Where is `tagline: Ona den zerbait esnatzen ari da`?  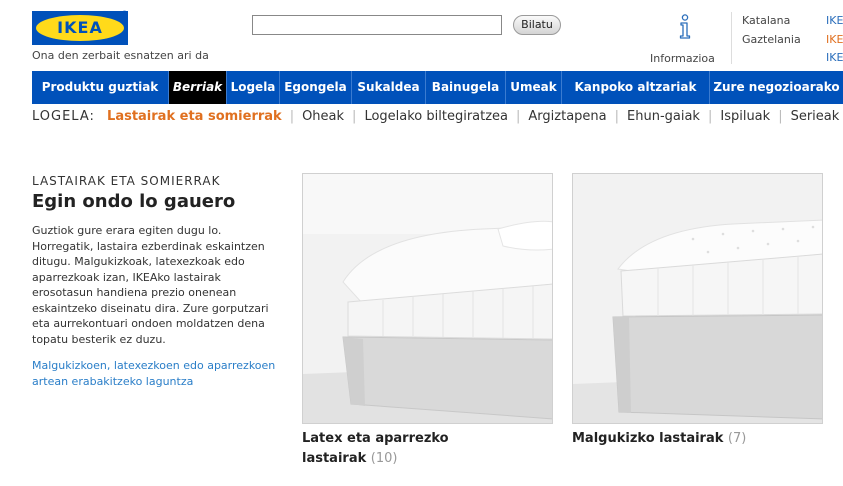
tagline: Ona den zerbait esnatzen ari da is located at coordinates (120, 55).